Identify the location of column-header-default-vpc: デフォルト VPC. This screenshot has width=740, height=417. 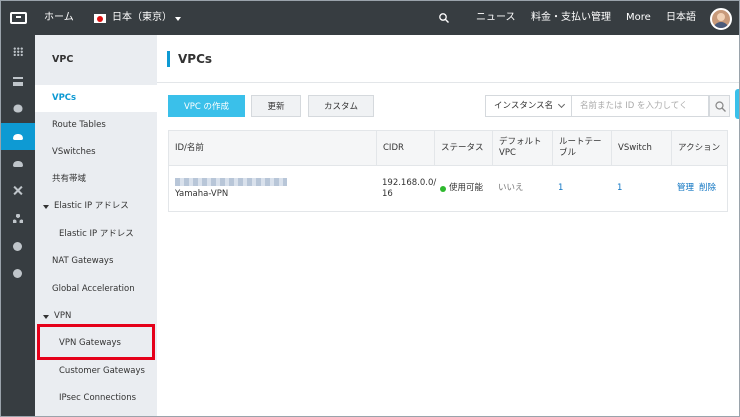
(522, 148).